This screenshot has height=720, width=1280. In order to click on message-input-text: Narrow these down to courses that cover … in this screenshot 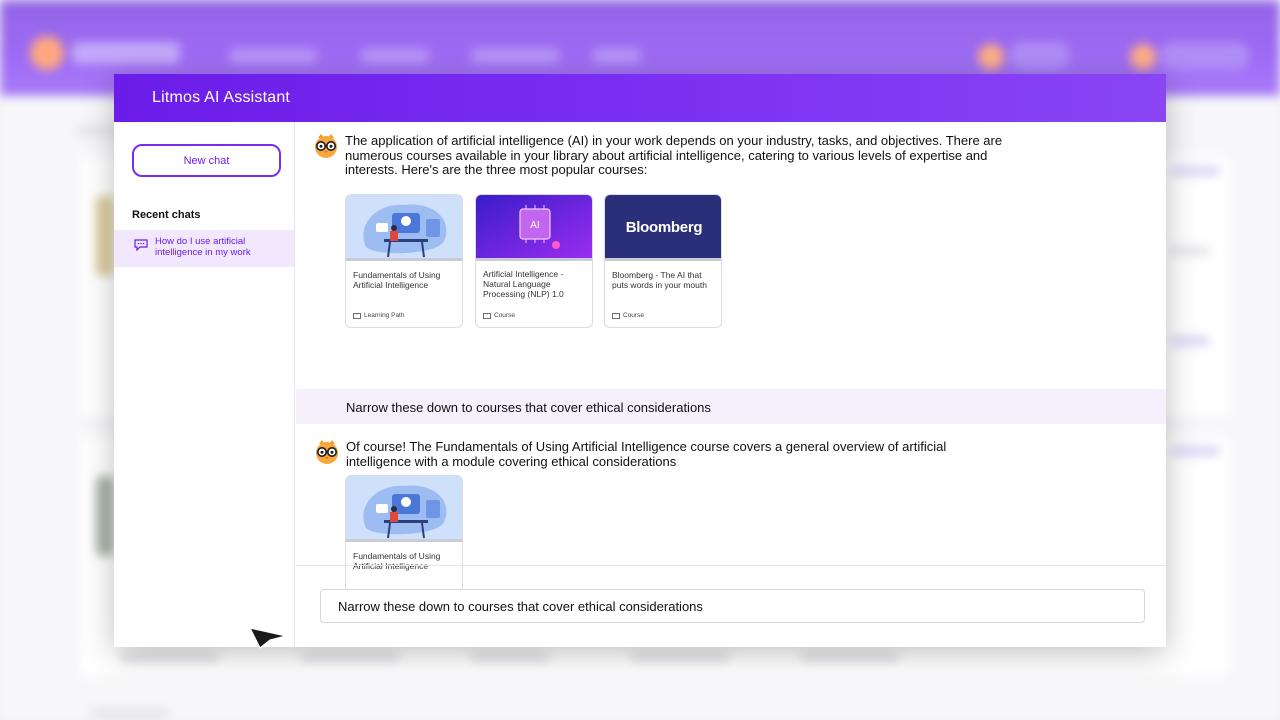, I will do `click(520, 606)`.